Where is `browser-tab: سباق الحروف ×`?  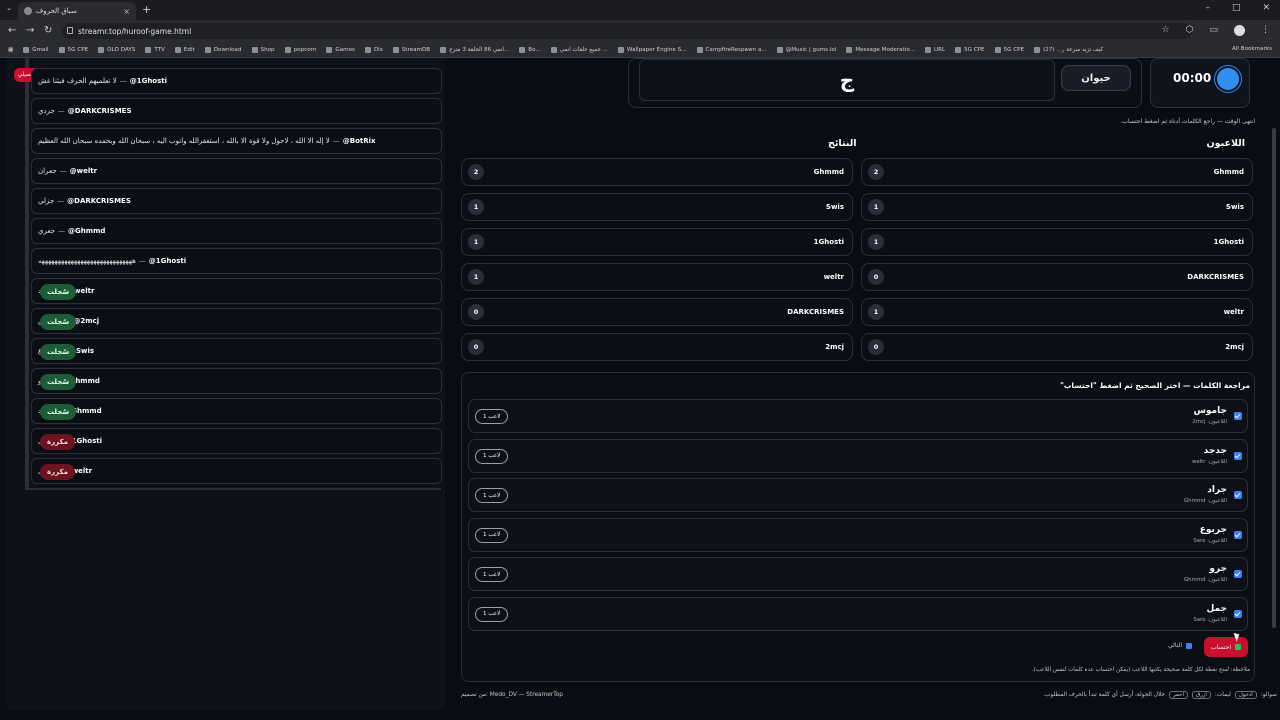
browser-tab: سباق الحروف × is located at coordinates (77, 11).